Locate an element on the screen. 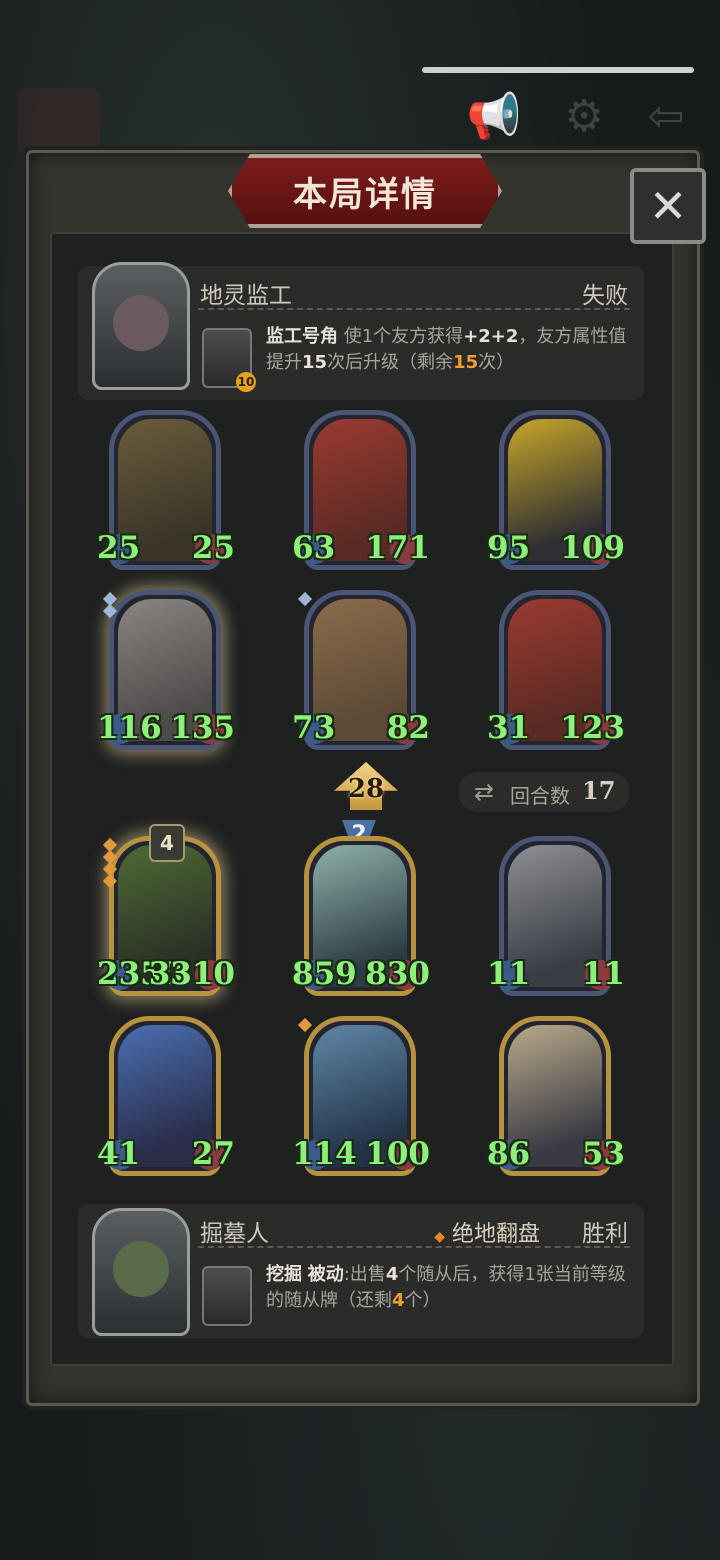 The height and width of the screenshot is (1560, 720). health-value: 25 is located at coordinates (213, 548).